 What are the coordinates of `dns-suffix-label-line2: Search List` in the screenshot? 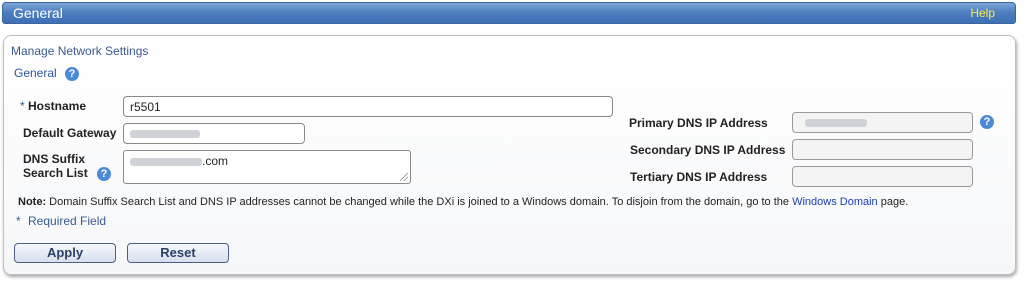 It's located at (55, 173).